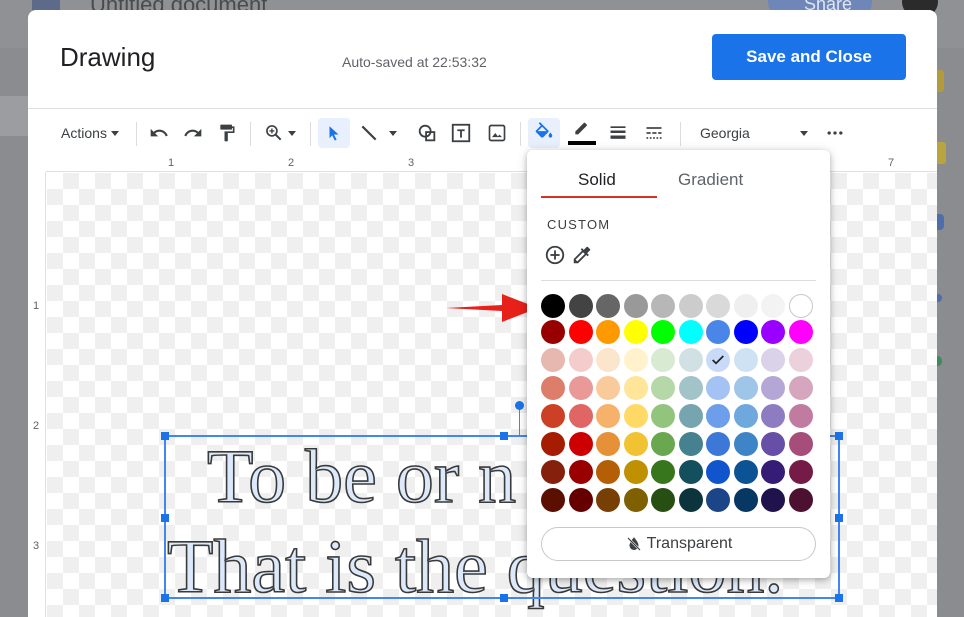 This screenshot has width=964, height=617. I want to click on border-color-button, so click(582, 133).